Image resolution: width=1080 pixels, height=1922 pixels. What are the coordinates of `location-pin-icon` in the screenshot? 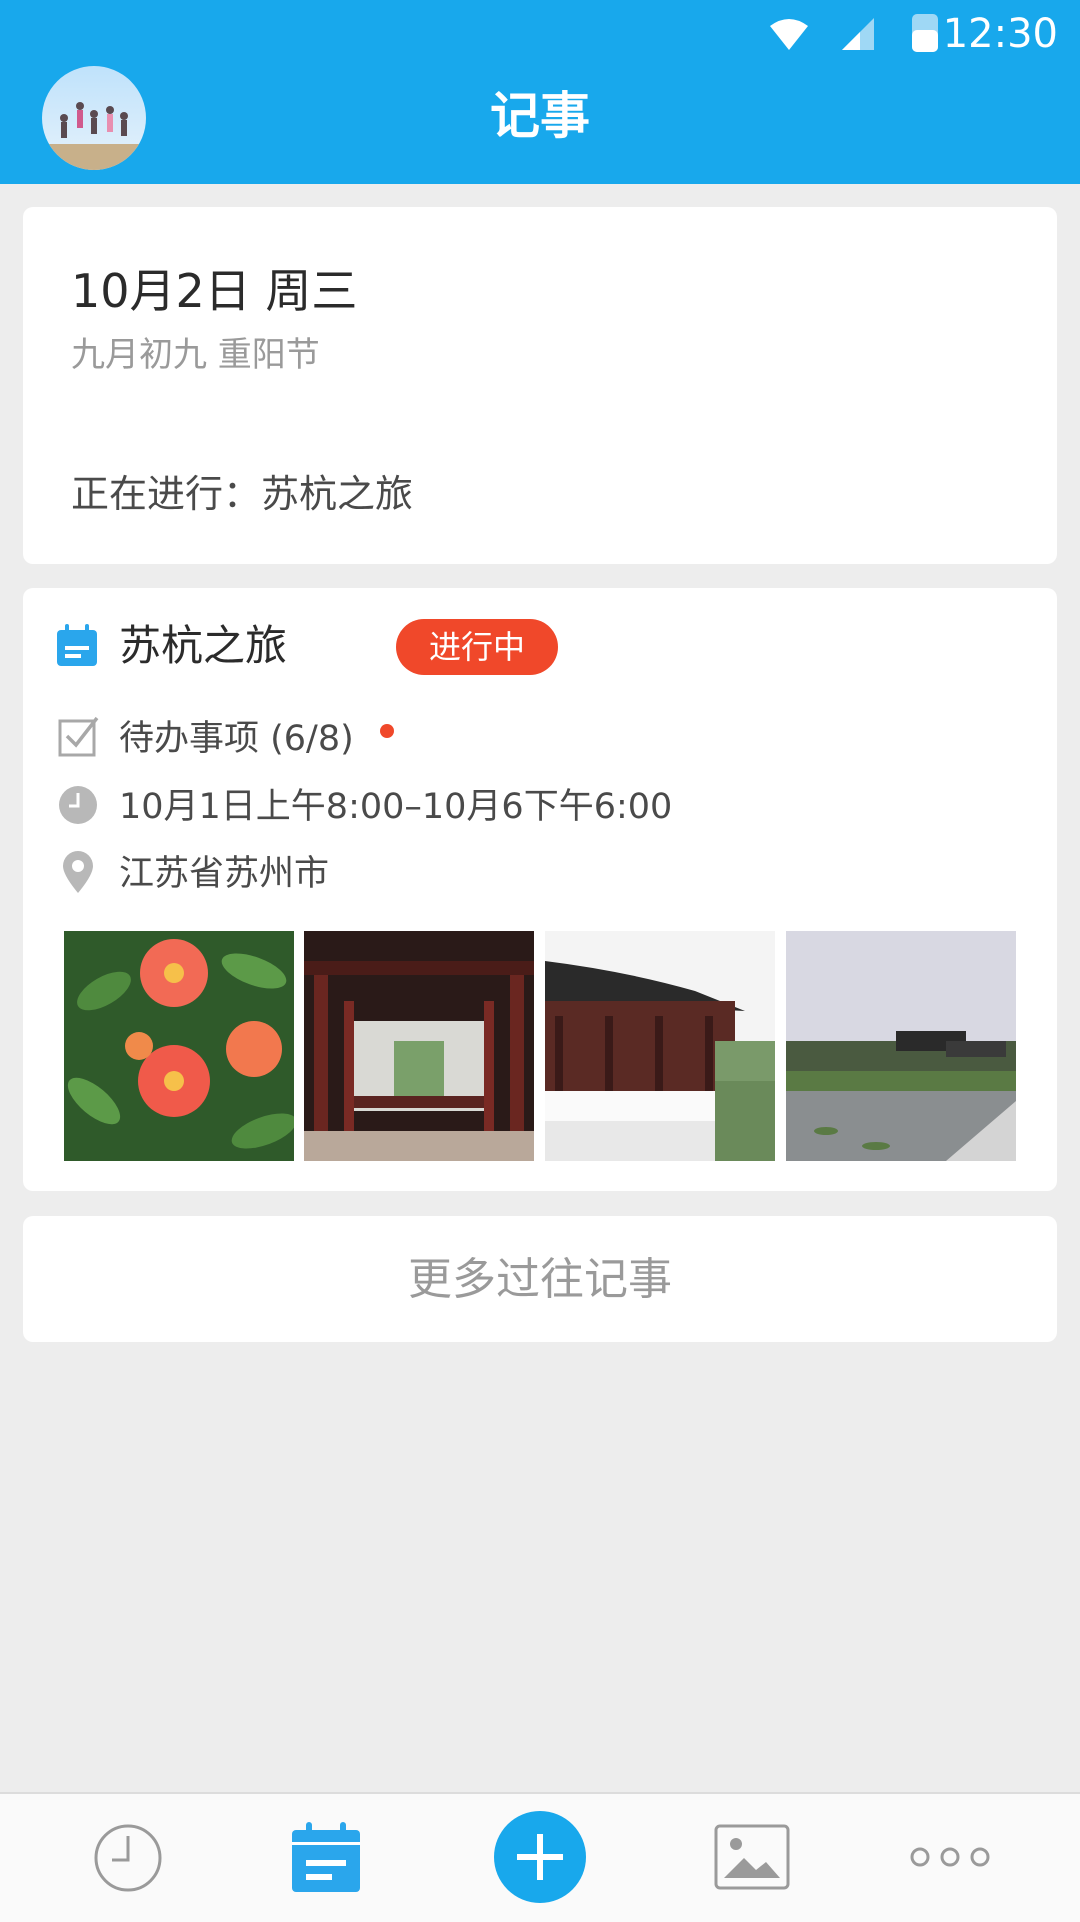 It's located at (78, 872).